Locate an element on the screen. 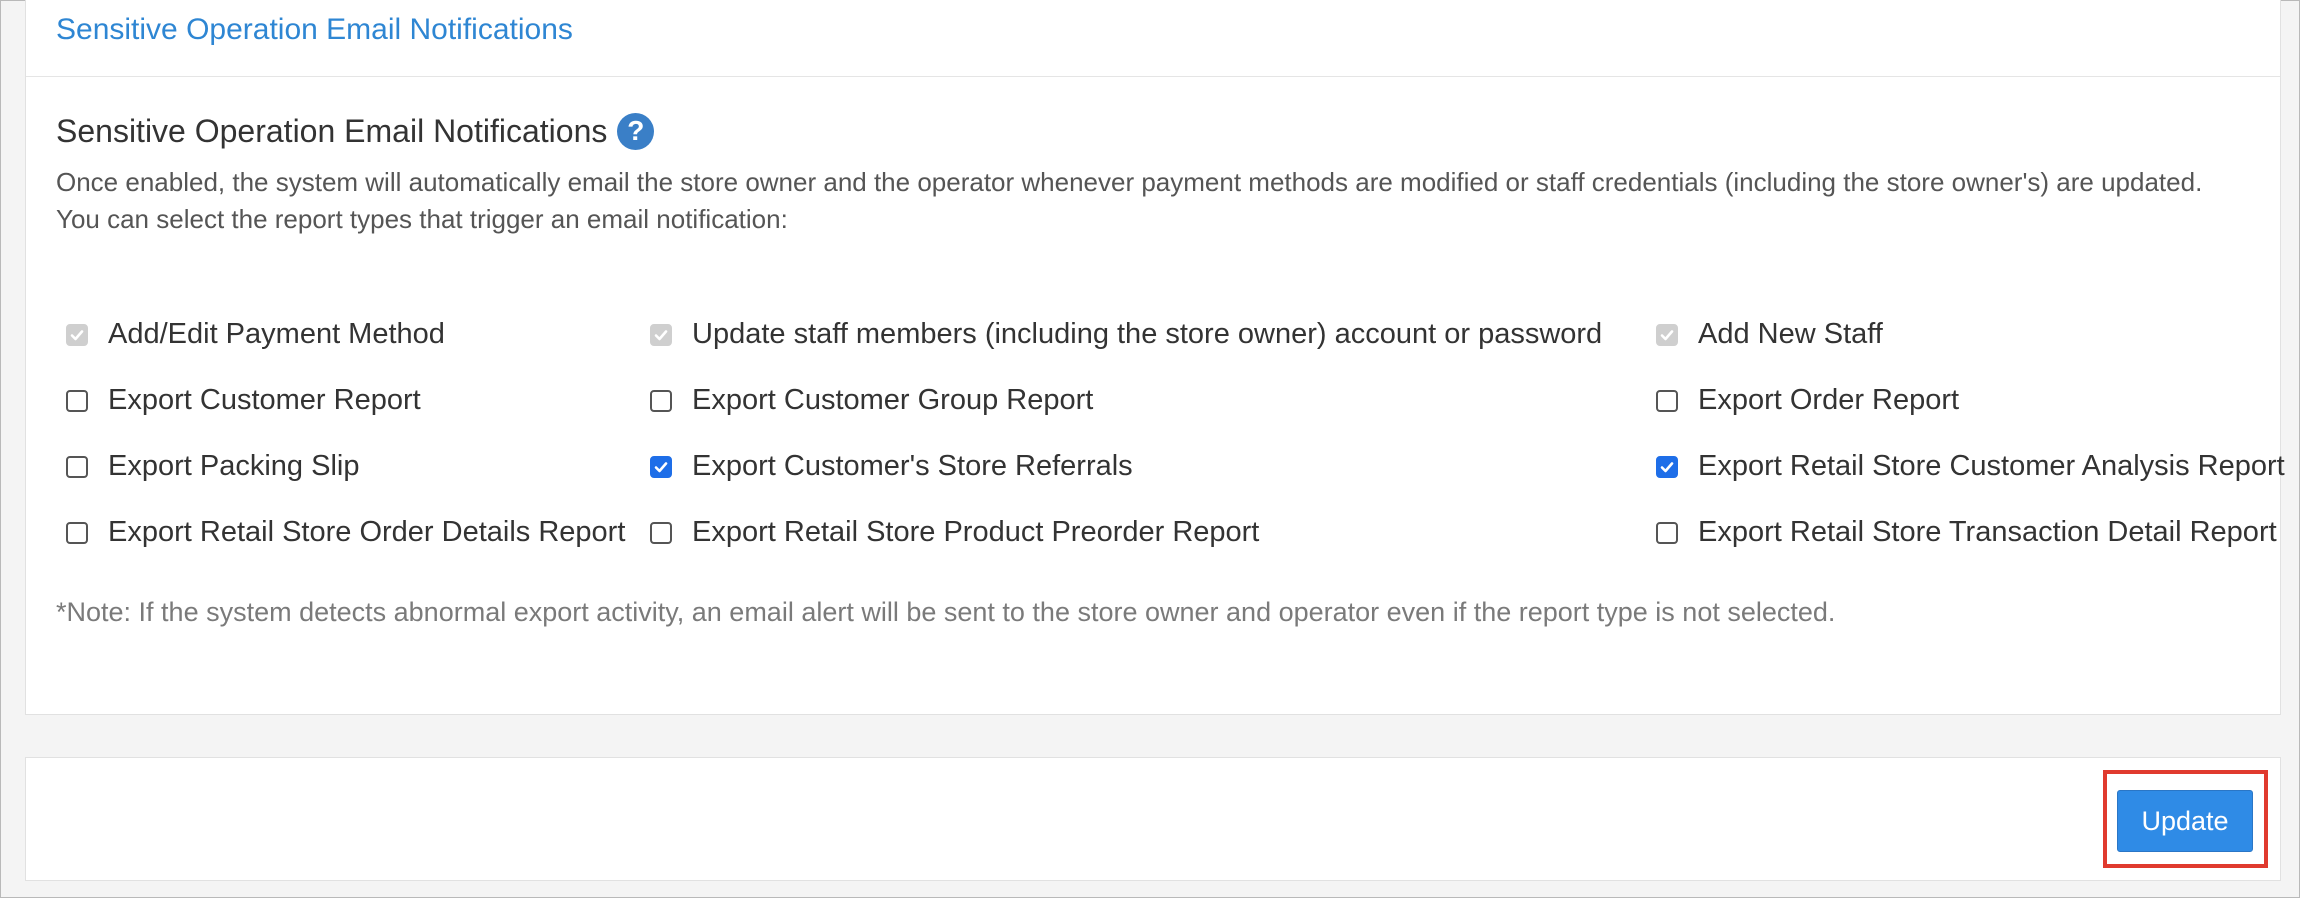 Image resolution: width=2300 pixels, height=898 pixels. footer-panel is located at coordinates (1153, 819).